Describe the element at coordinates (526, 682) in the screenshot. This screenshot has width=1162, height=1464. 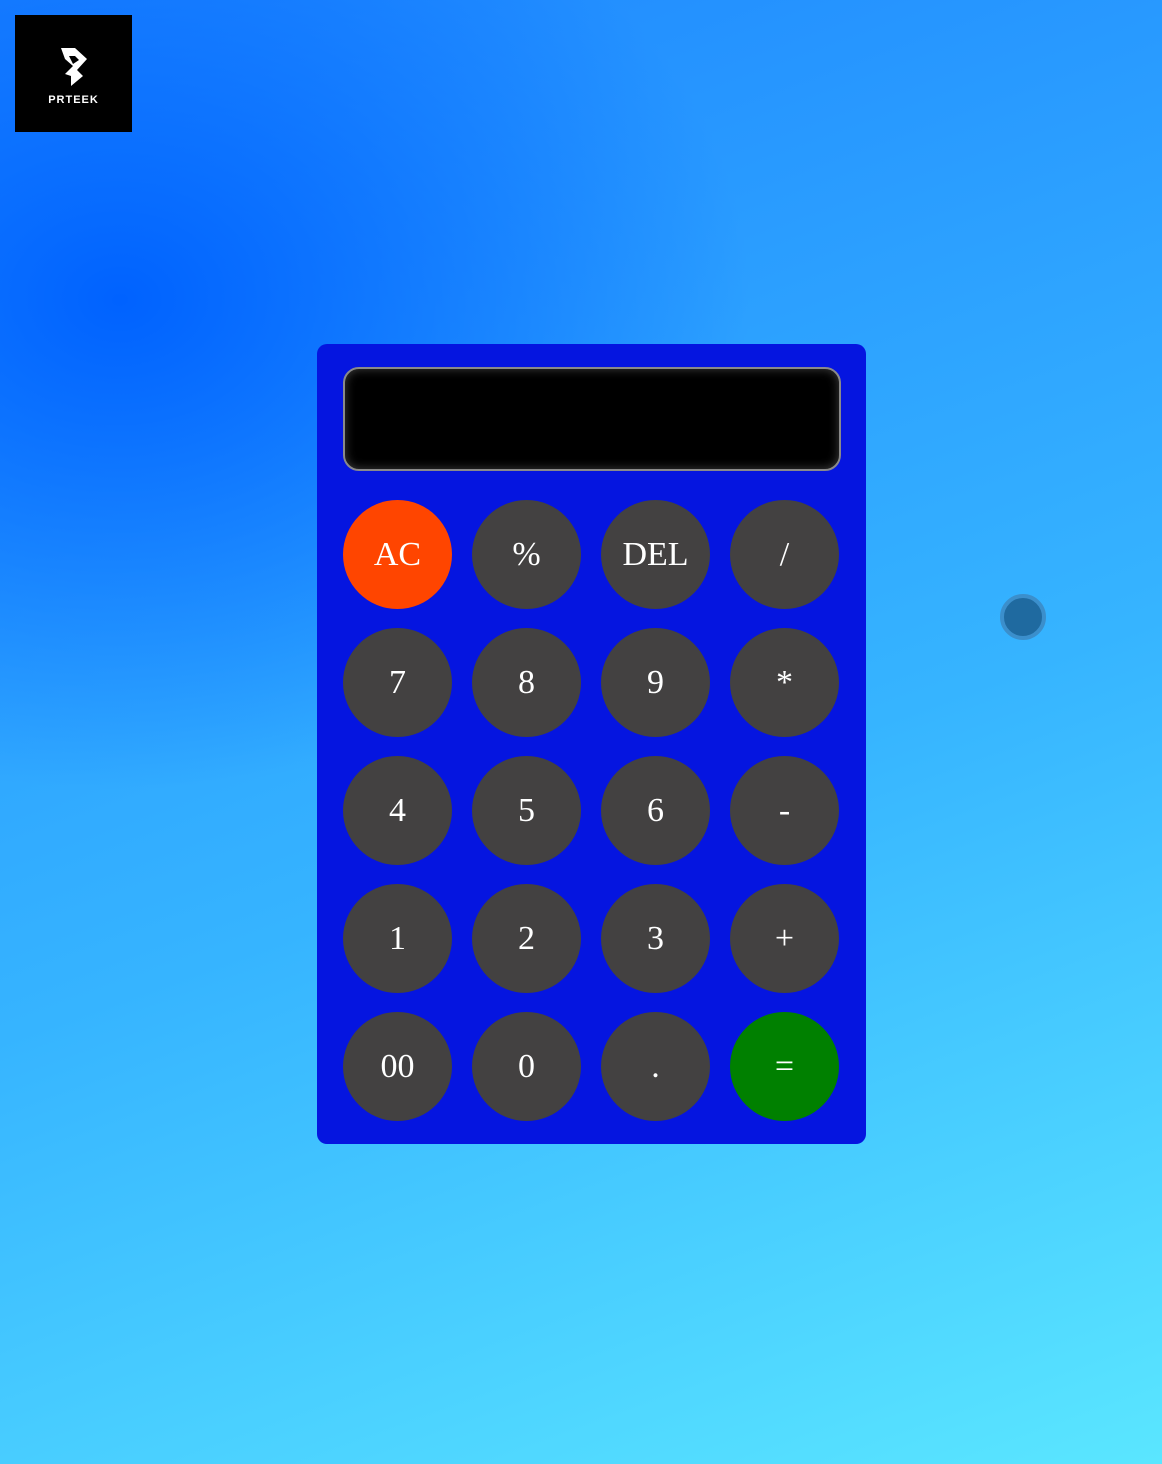
I see `digit-8-button: 8` at that location.